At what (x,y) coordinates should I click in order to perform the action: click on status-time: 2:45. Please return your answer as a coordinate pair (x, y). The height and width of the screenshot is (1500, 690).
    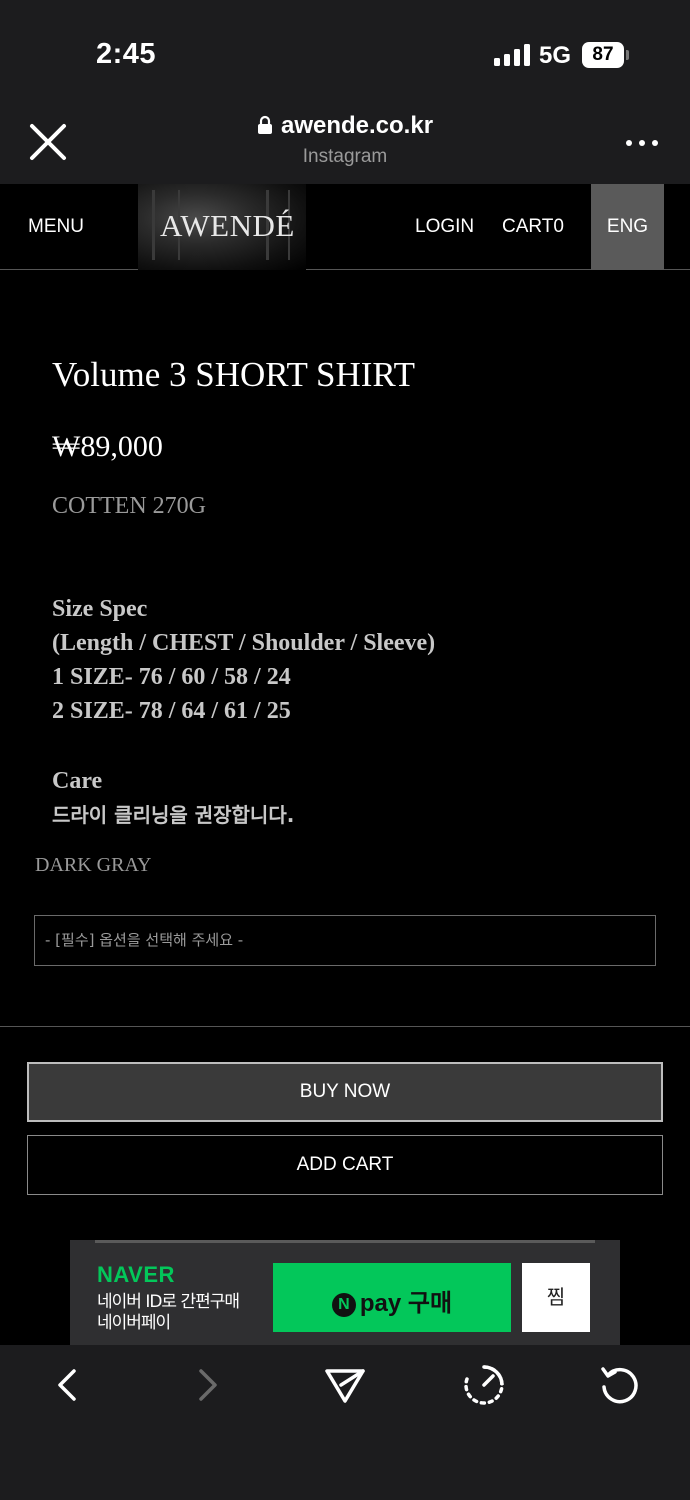
    Looking at the image, I should click on (126, 54).